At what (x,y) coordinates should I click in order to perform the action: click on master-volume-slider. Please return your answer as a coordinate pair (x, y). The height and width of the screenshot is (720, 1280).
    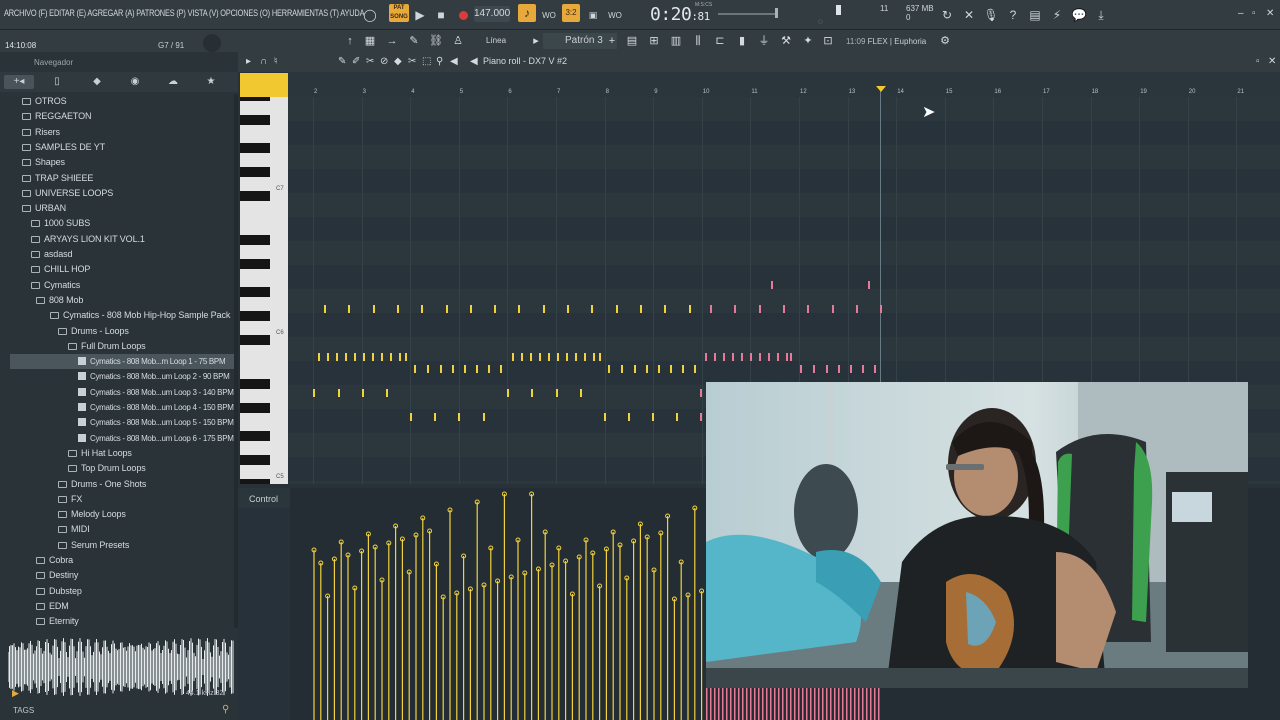
    Looking at the image, I should click on (747, 14).